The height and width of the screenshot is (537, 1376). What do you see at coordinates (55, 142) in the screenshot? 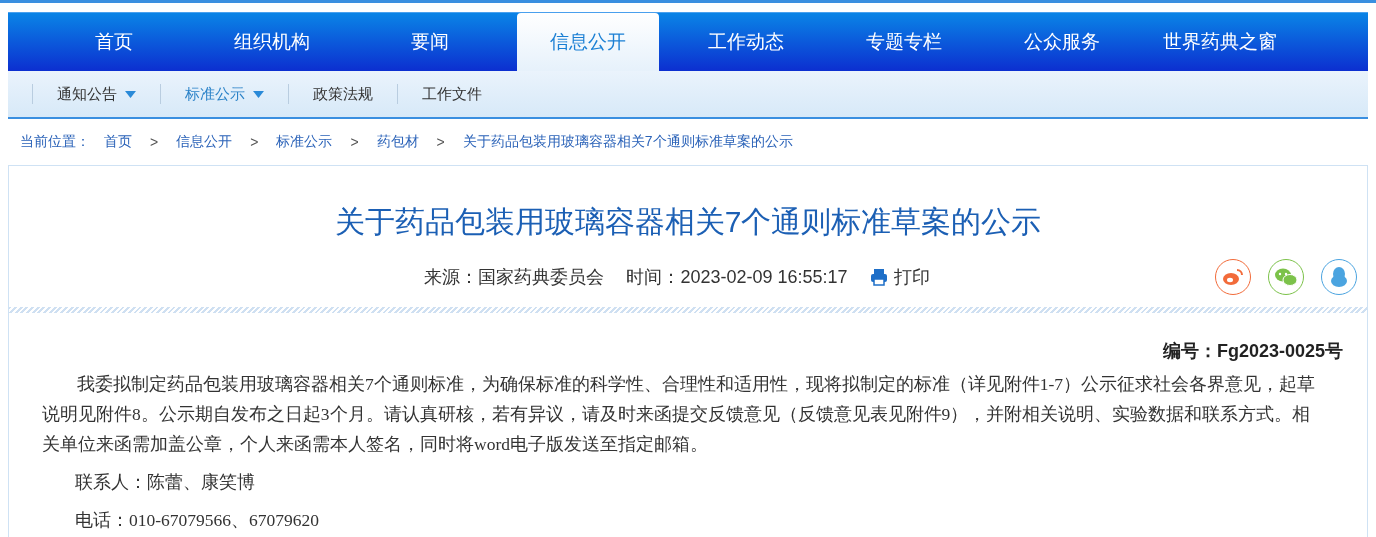
I see `breadcrumb-label: 当前位置：` at bounding box center [55, 142].